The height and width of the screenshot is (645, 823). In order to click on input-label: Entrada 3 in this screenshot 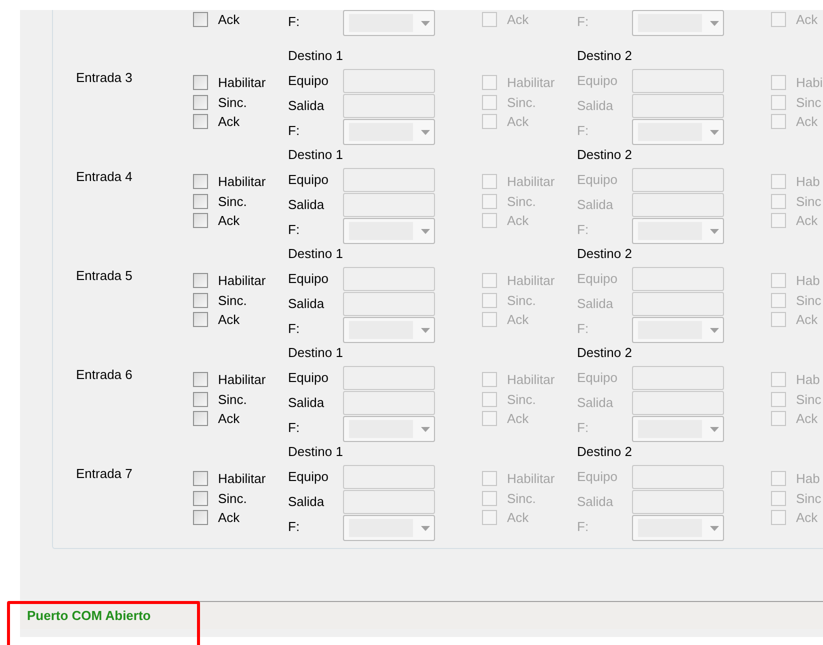, I will do `click(104, 77)`.